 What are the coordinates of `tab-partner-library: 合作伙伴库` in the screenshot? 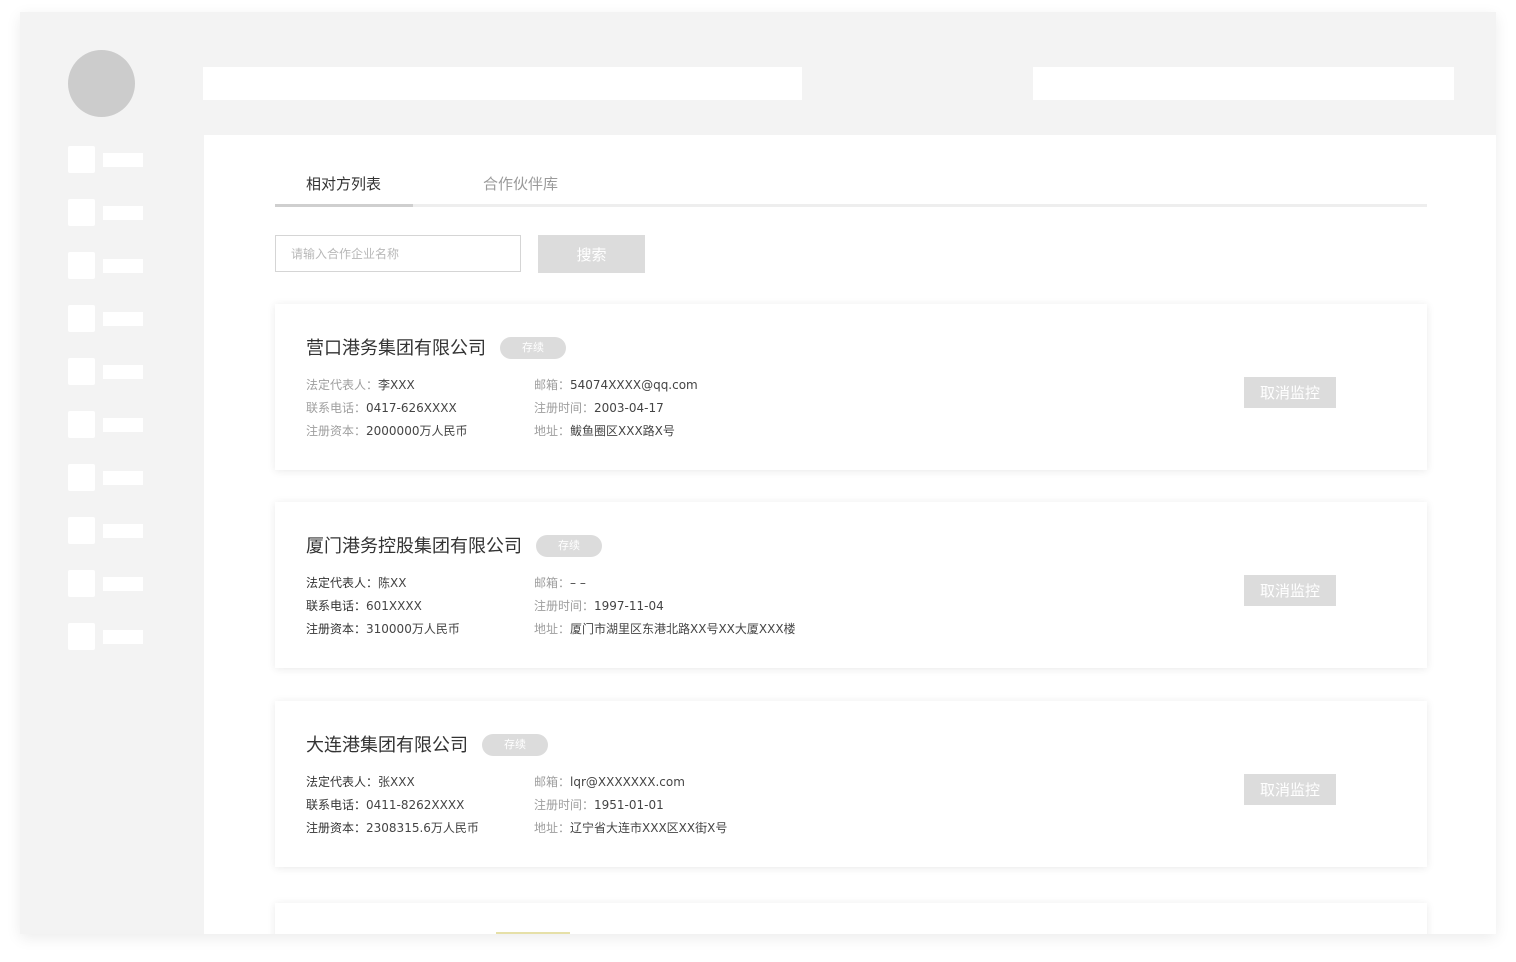 It's located at (520, 188).